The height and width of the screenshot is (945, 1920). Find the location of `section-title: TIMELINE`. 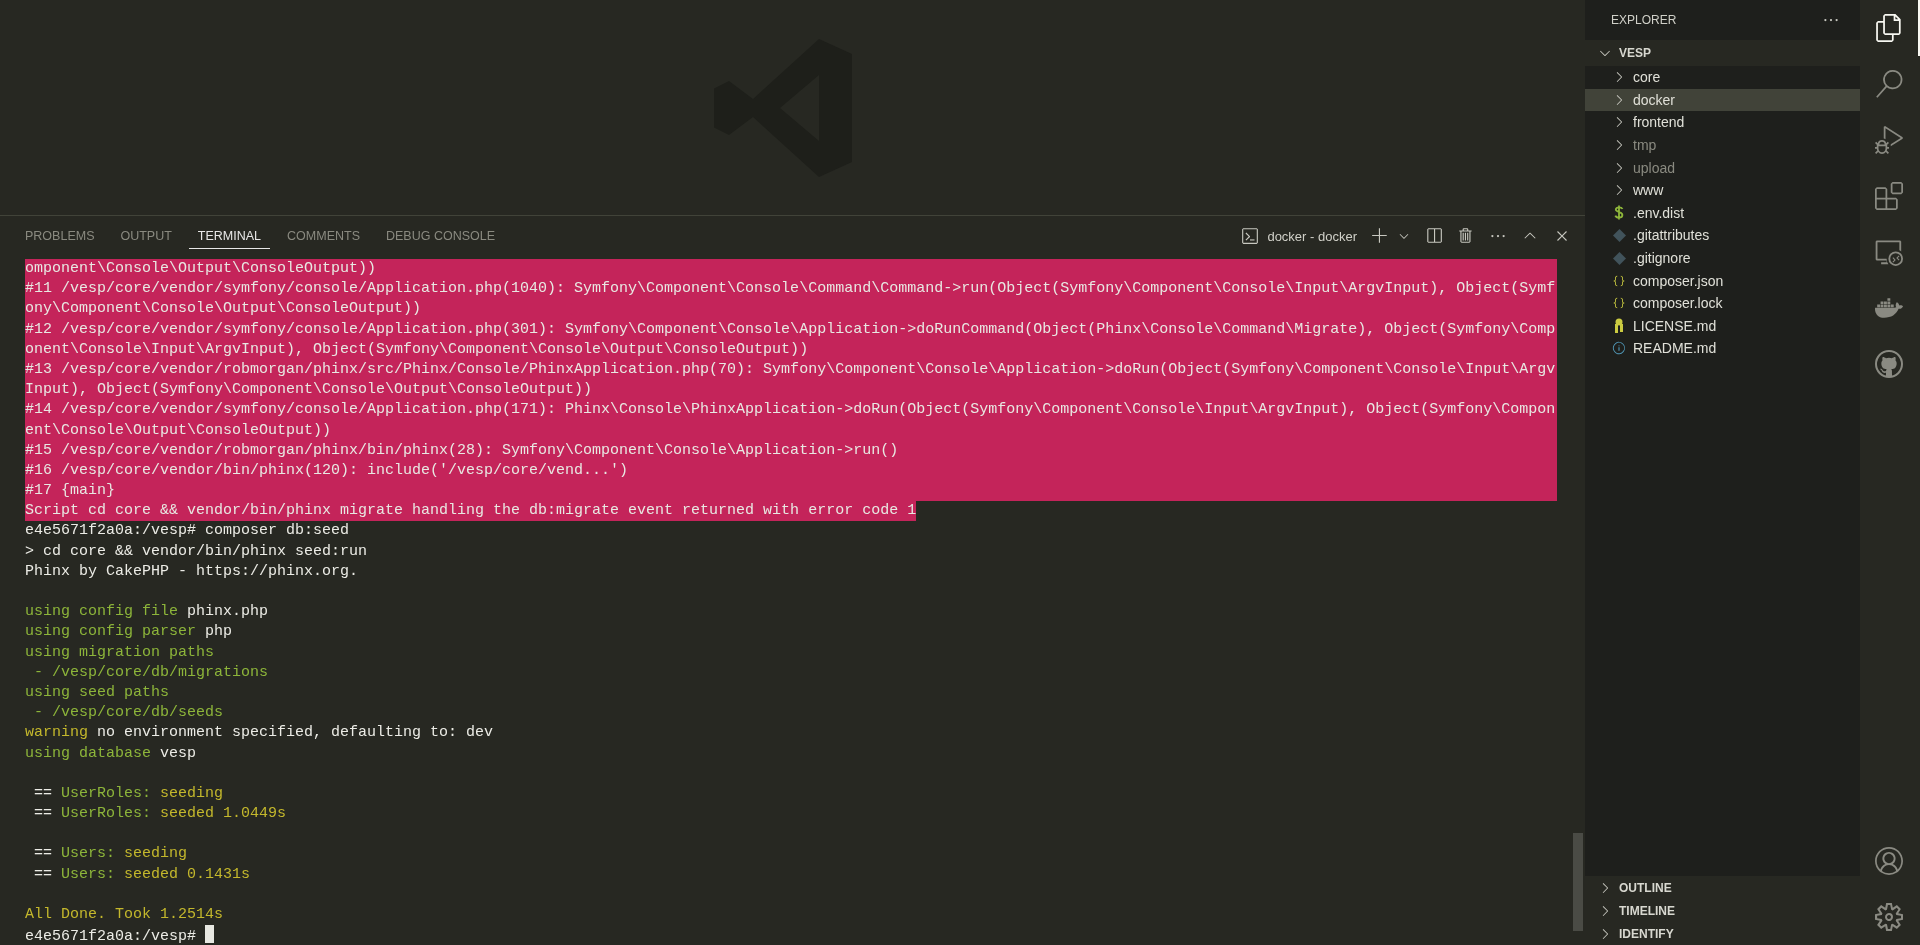

section-title: TIMELINE is located at coordinates (1647, 910).